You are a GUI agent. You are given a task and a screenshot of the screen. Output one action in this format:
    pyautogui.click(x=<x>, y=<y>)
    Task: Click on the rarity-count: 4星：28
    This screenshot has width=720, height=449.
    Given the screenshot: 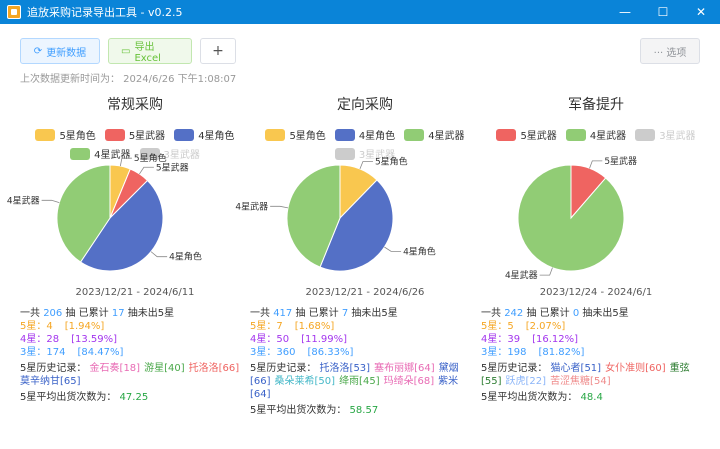 What is the action you would take?
    pyautogui.click(x=40, y=339)
    